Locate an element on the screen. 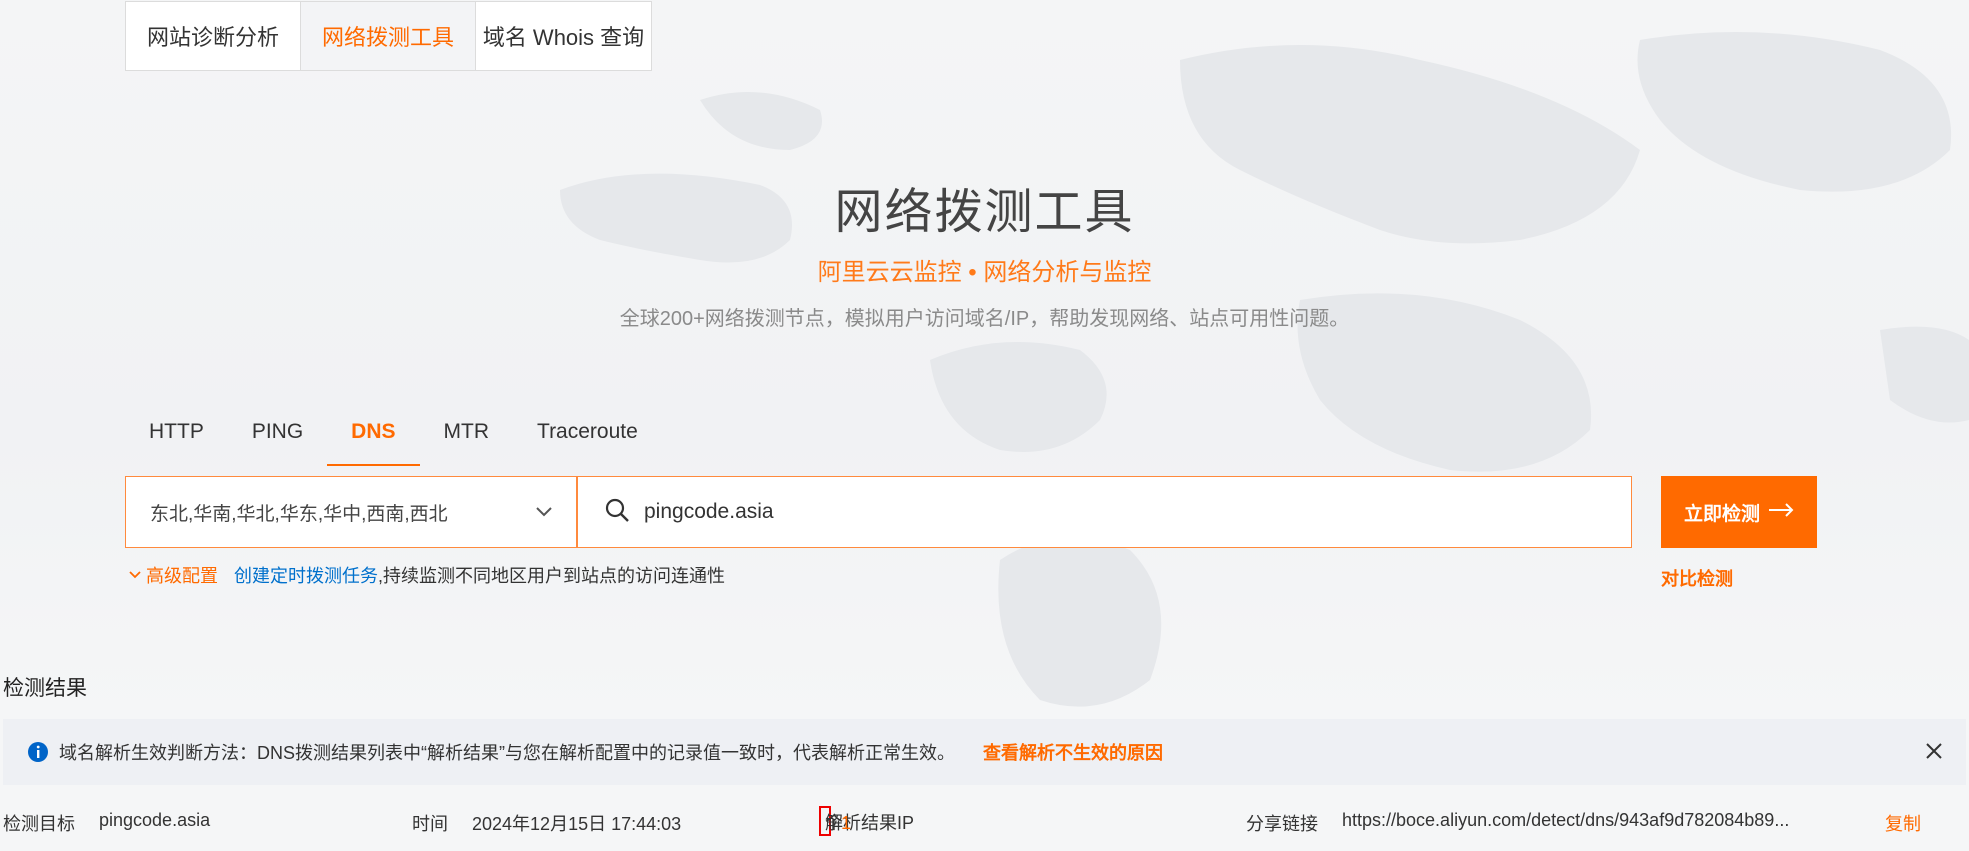  protocol-tabs: HTTP PING DNS MTR Traceroute is located at coordinates (393, 439).